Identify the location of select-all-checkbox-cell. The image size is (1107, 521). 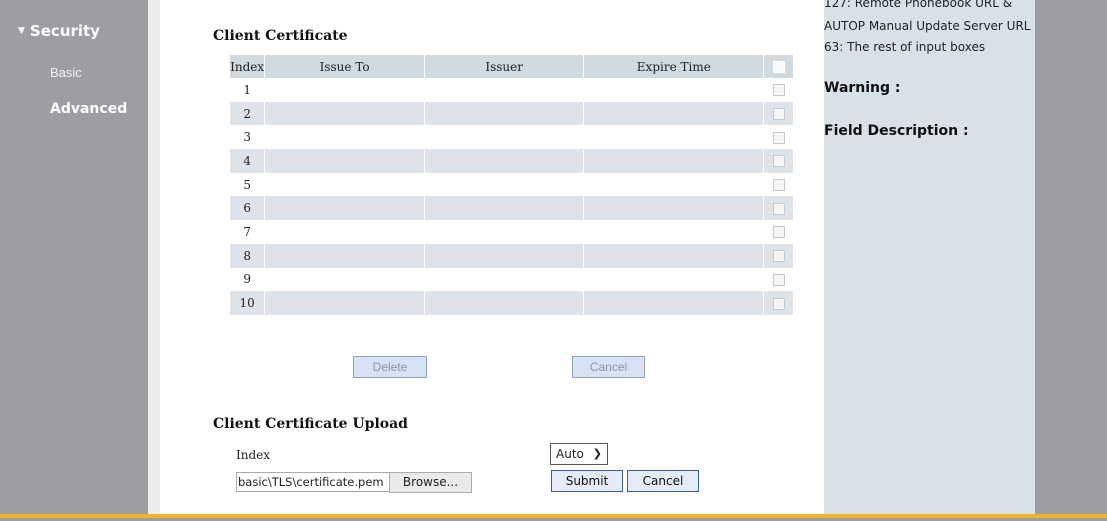
(778, 66).